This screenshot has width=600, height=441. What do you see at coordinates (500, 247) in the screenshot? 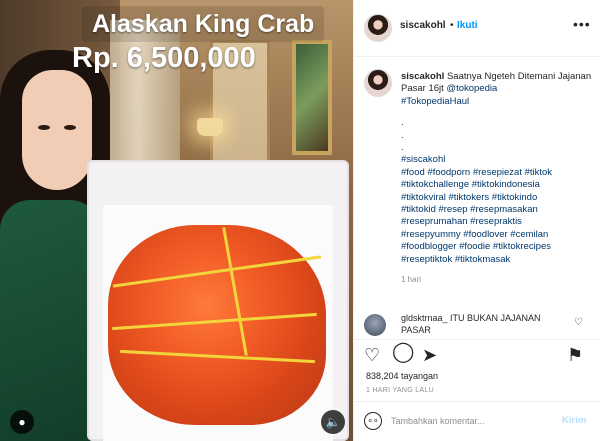
I see `hashtag-line: #foodblogger #foodie #tiktokrecipes` at bounding box center [500, 247].